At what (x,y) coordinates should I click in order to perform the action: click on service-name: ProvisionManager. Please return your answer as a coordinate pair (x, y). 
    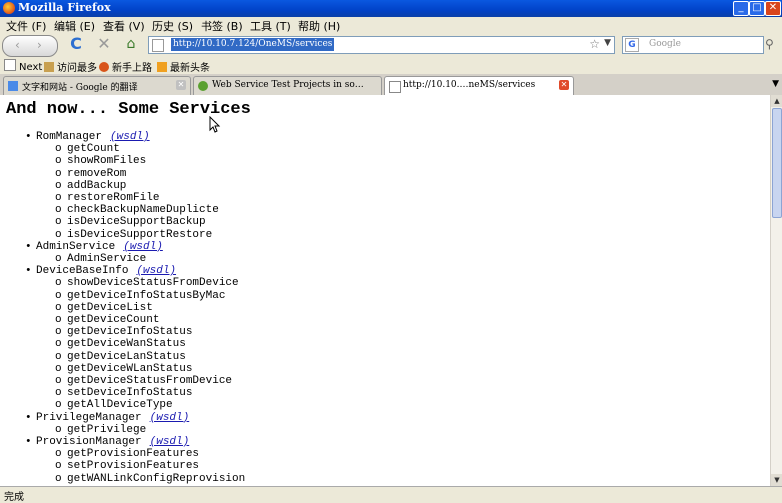
    Looking at the image, I should click on (89, 442).